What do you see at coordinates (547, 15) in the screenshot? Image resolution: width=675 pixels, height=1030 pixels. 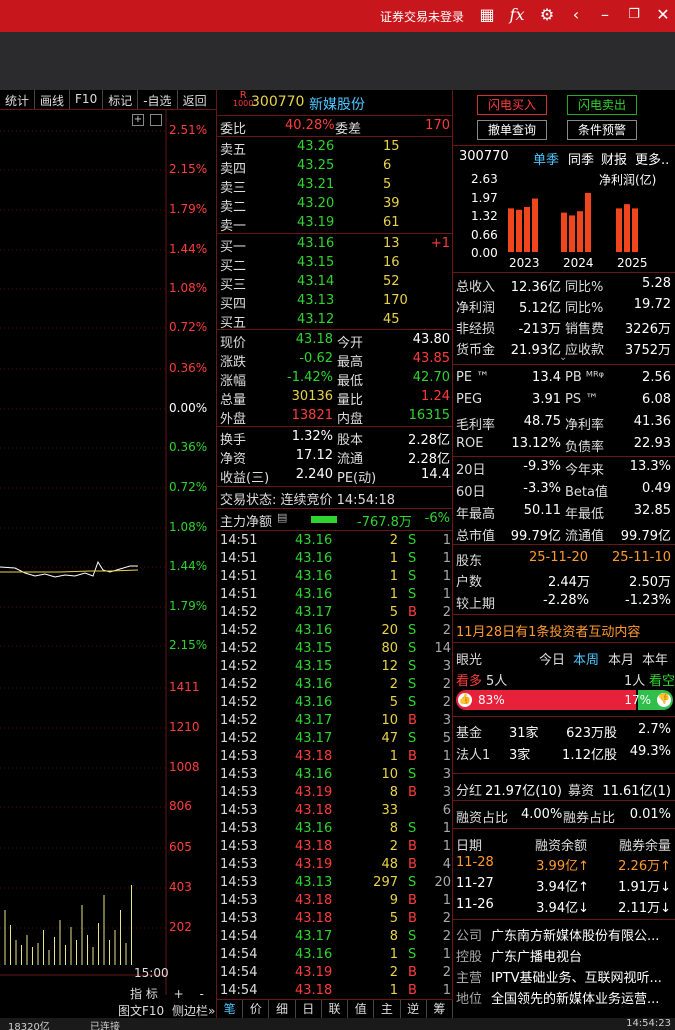 I see `gear-icon: ⚙` at bounding box center [547, 15].